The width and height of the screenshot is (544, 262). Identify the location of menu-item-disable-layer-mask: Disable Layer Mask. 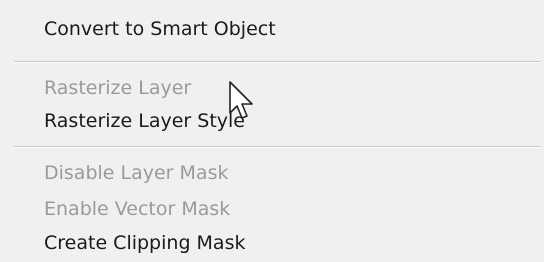
(136, 173).